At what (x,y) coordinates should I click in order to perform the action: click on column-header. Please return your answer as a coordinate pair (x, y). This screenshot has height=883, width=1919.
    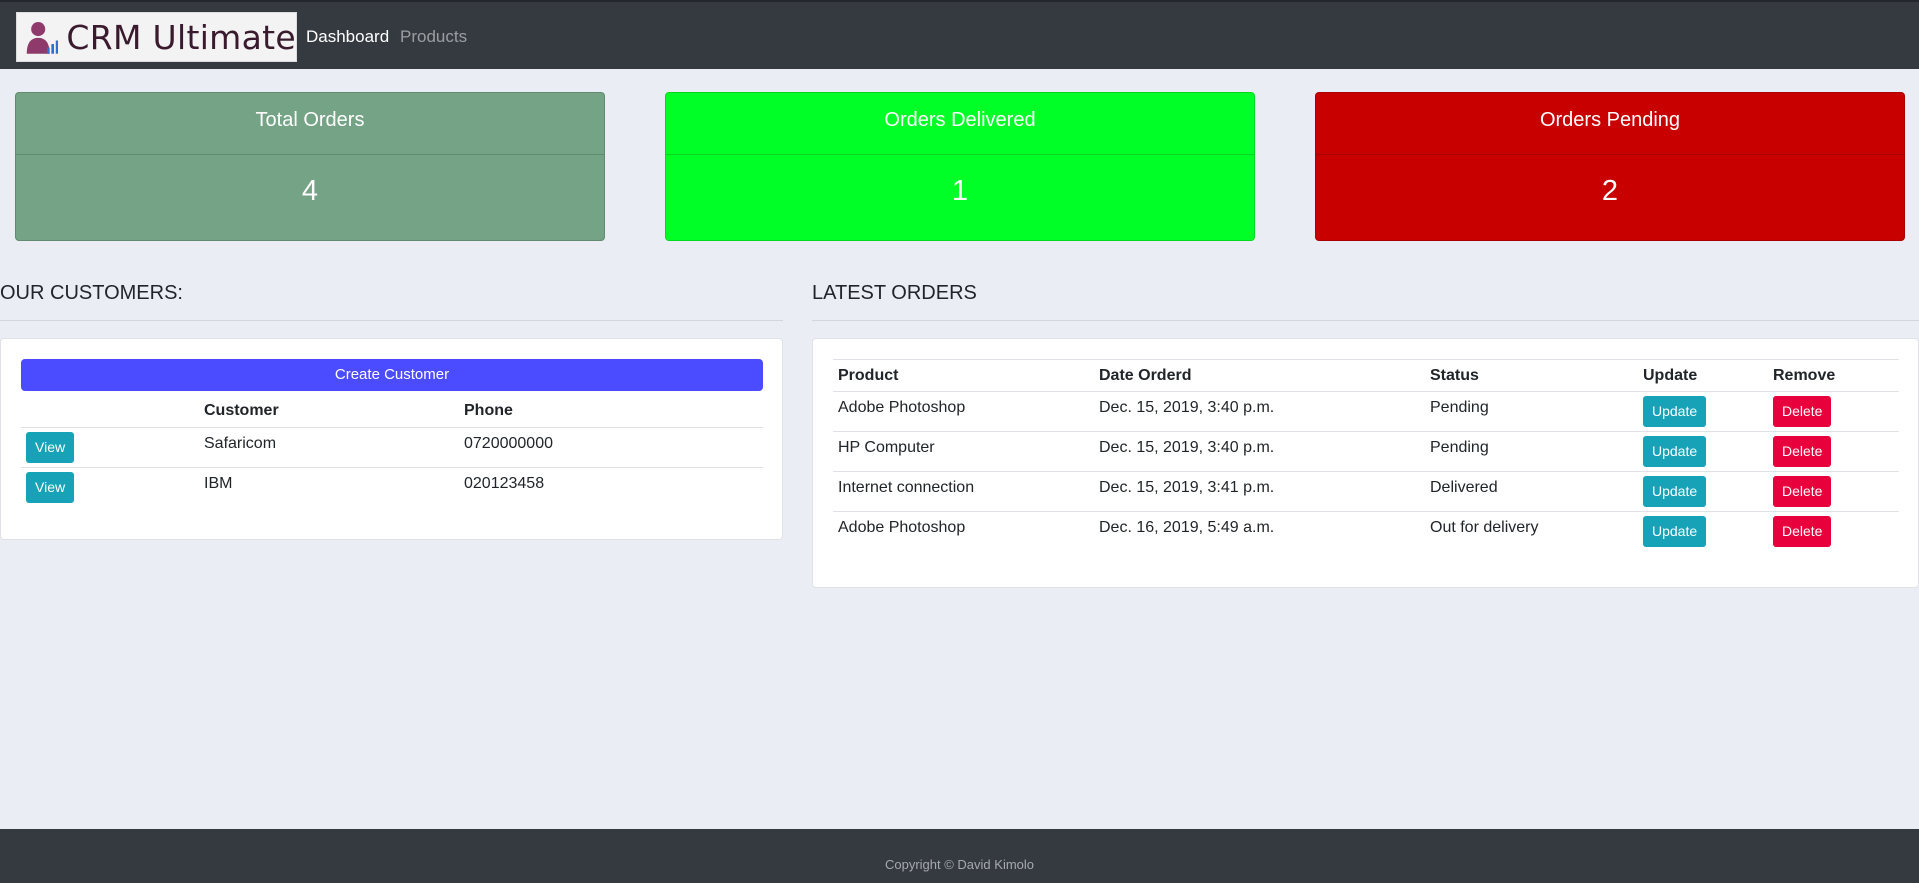
    Looking at the image, I should click on (110, 411).